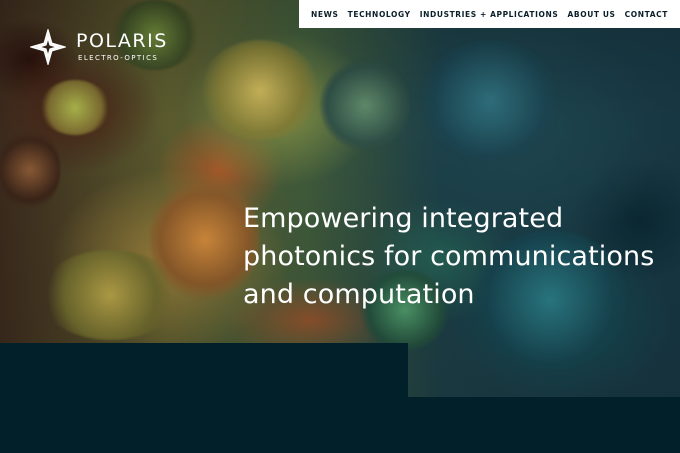 This screenshot has width=680, height=453. I want to click on brand-name: POLARIS, so click(122, 41).